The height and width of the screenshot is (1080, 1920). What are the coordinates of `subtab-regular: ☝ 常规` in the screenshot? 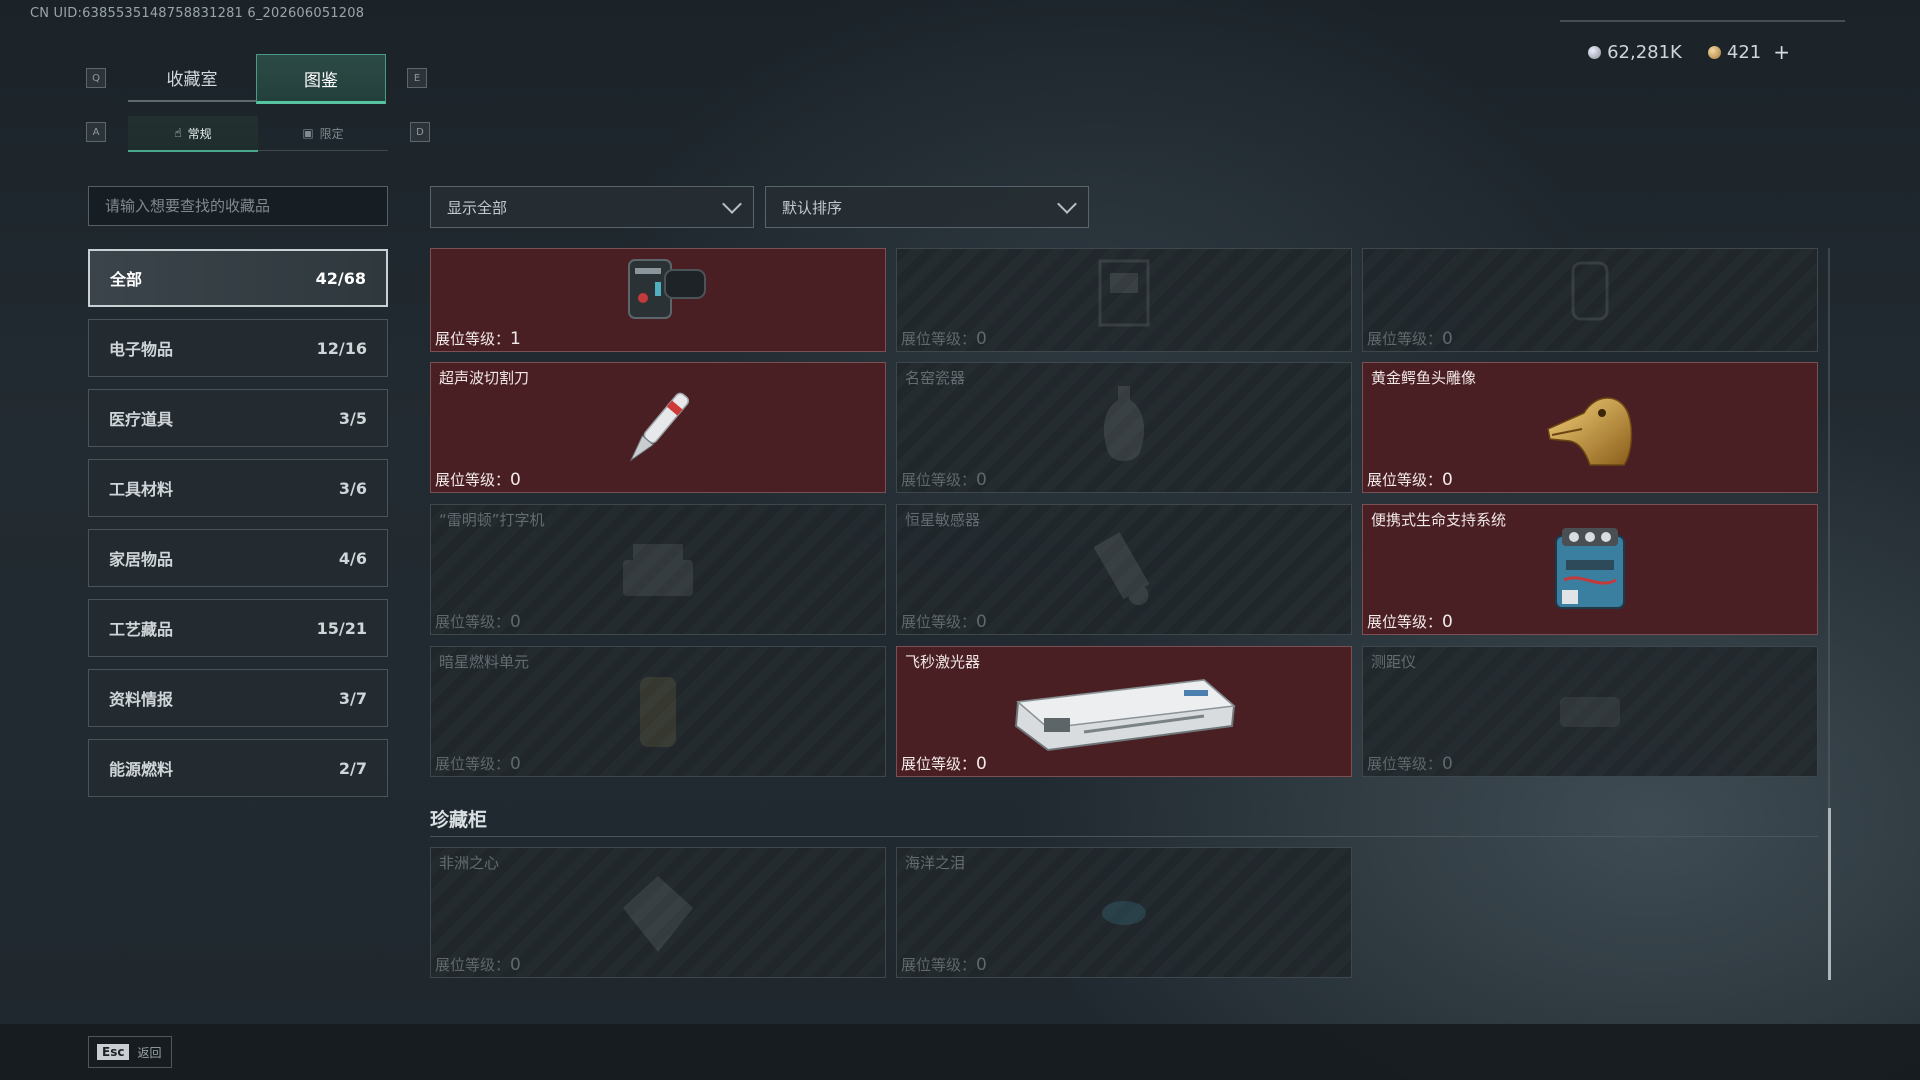 It's located at (193, 134).